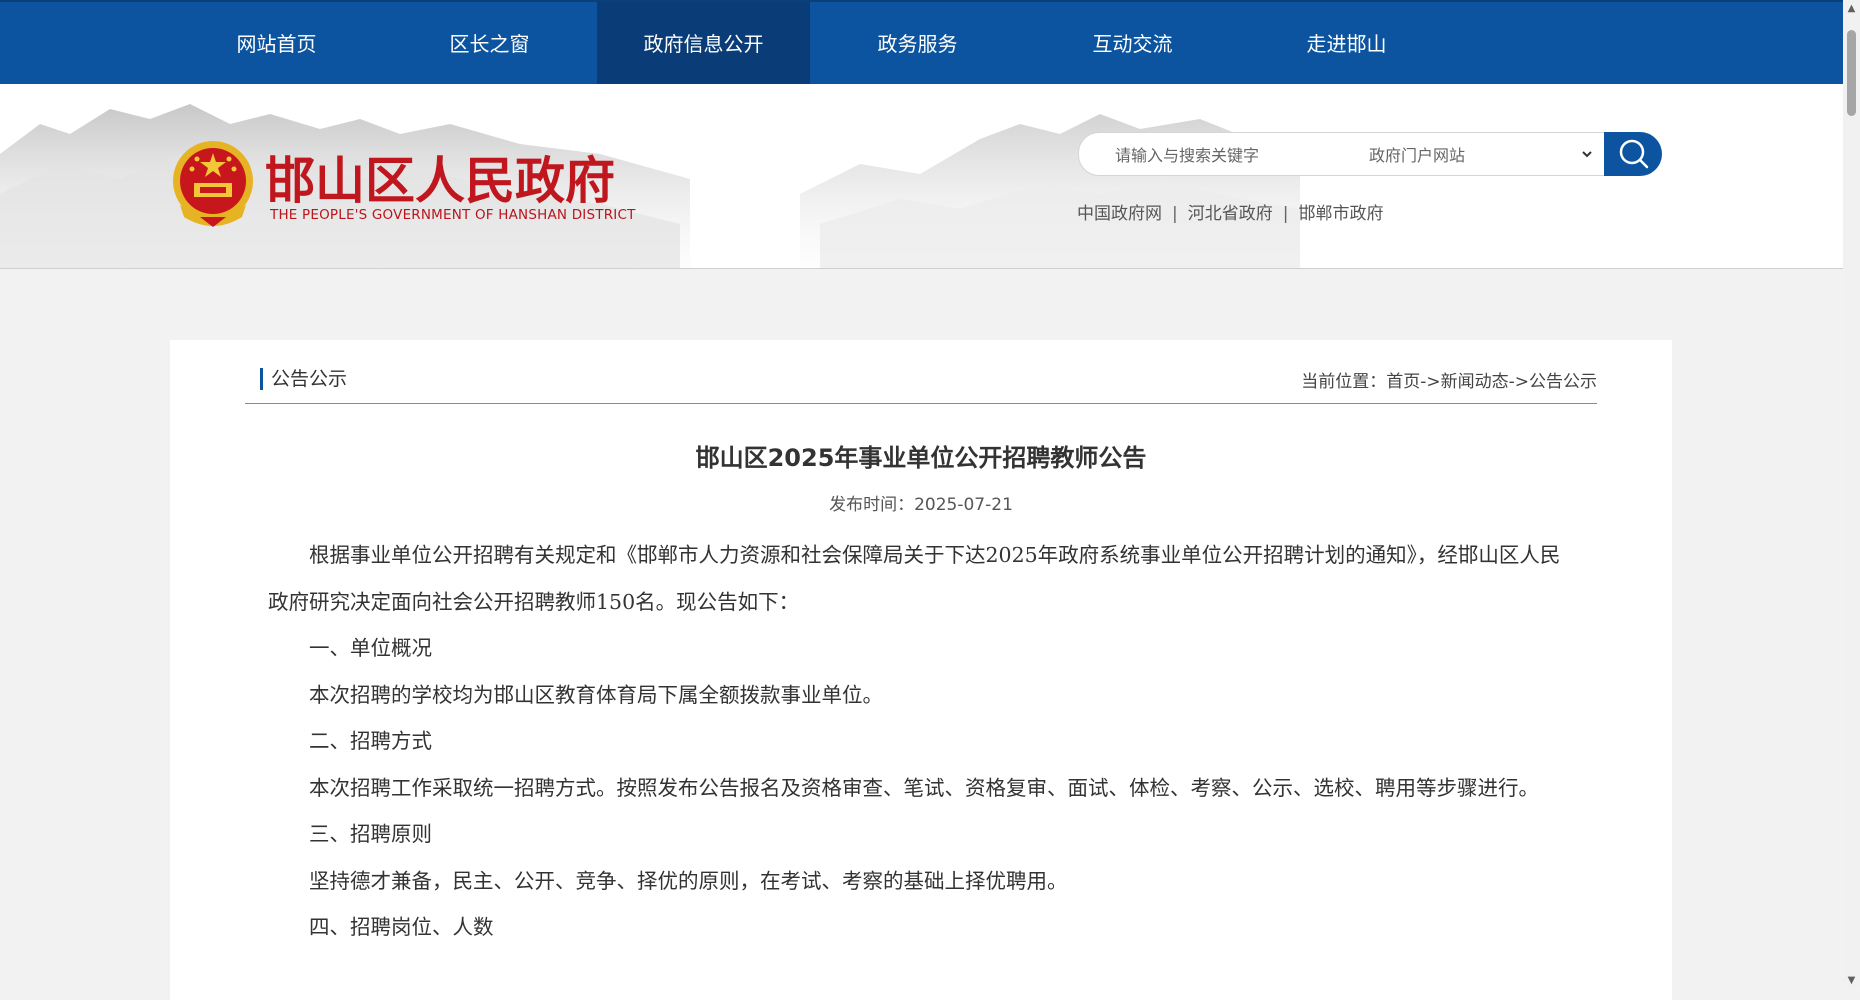 The height and width of the screenshot is (1000, 1860). What do you see at coordinates (1851, 980) in the screenshot?
I see `scroll-down-arrow-icon: ▼` at bounding box center [1851, 980].